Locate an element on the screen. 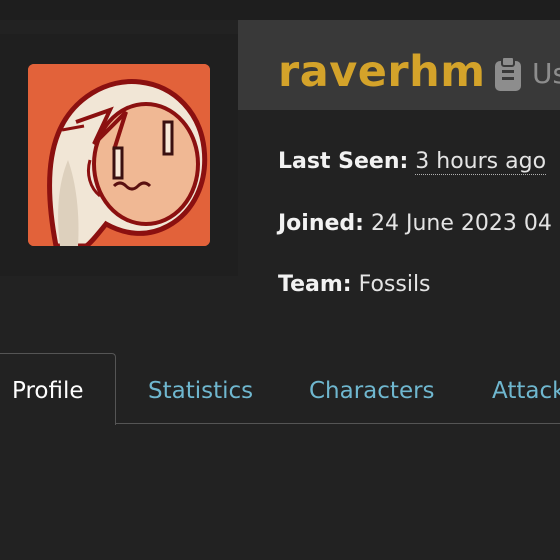 The height and width of the screenshot is (560, 560). tab-characters: Characters is located at coordinates (372, 391).